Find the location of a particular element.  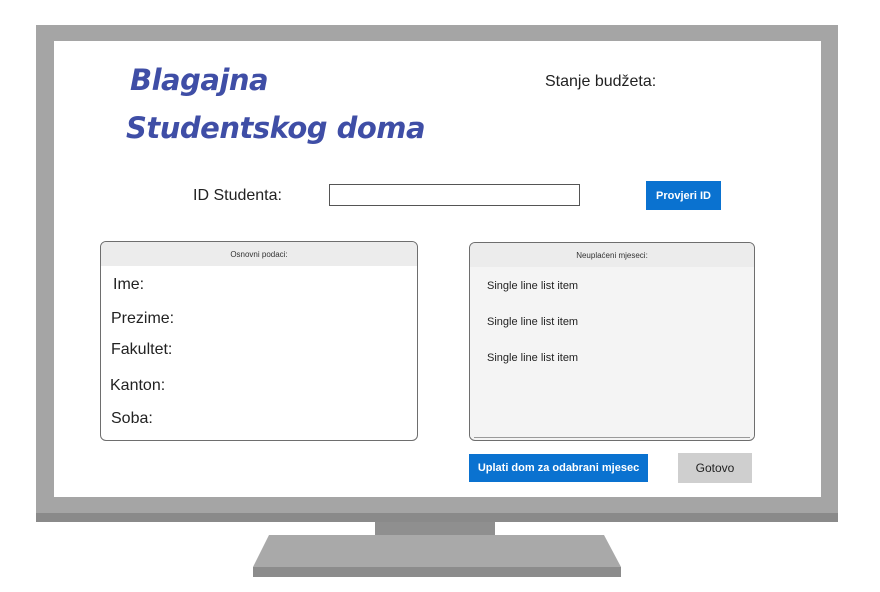

faculty-label: Fakultet: is located at coordinates (142, 349).